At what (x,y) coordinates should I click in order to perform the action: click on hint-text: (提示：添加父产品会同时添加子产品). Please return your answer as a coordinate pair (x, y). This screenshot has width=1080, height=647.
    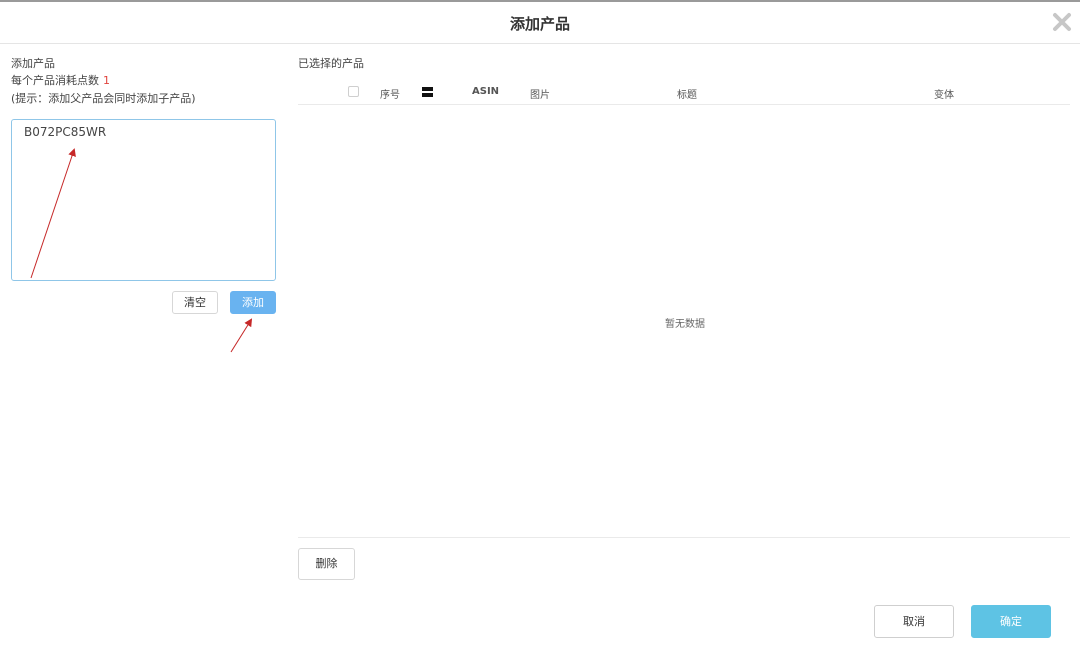
    Looking at the image, I should click on (103, 98).